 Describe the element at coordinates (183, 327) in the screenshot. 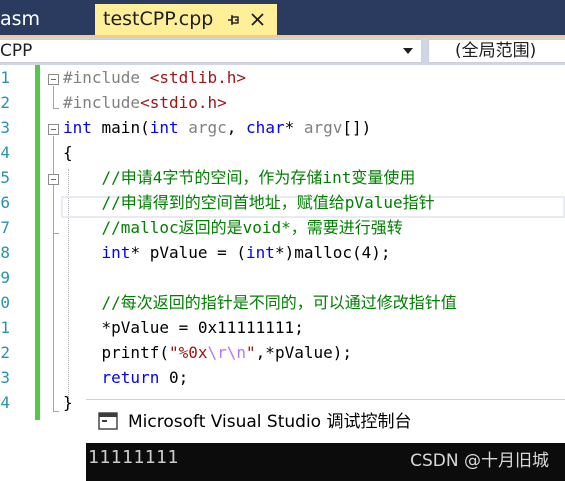

I see `code-line-11: *pValue = 0x11111111;` at that location.